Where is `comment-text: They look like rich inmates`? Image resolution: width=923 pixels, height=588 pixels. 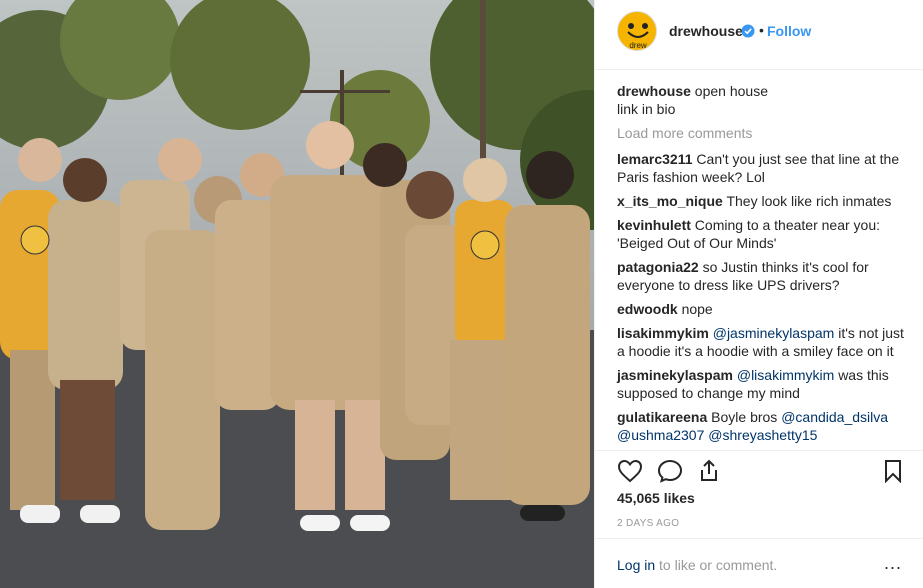
comment-text: They look like rich inmates is located at coordinates (809, 201).